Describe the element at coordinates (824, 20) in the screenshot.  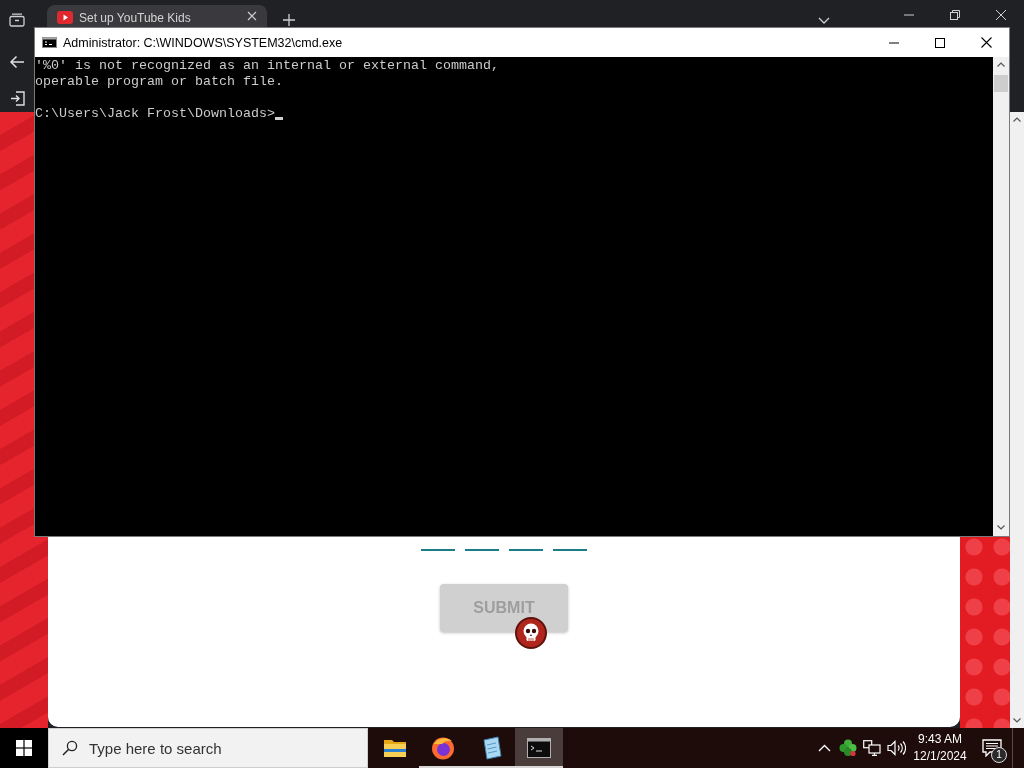
I see `chevron-down-icon` at that location.